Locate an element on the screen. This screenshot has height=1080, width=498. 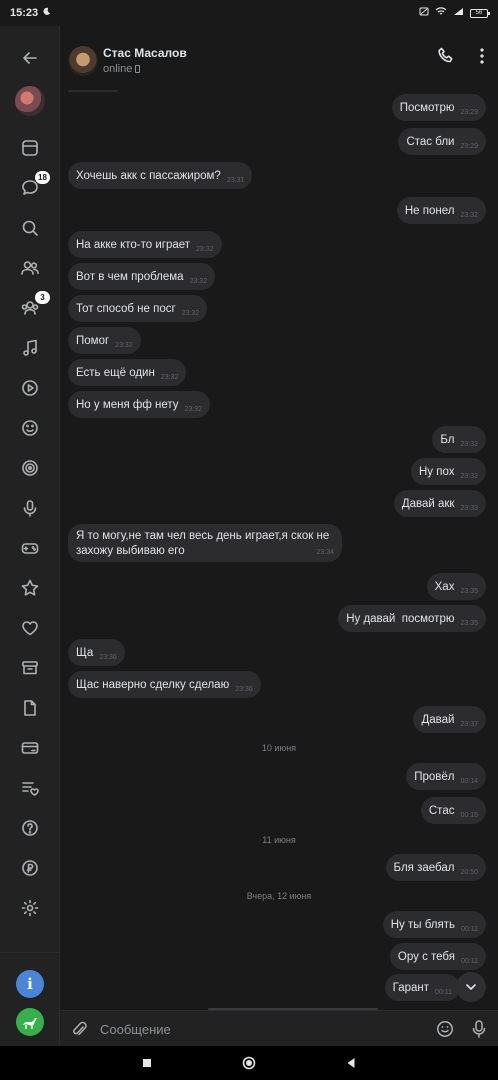
archive-icon is located at coordinates (30, 668).